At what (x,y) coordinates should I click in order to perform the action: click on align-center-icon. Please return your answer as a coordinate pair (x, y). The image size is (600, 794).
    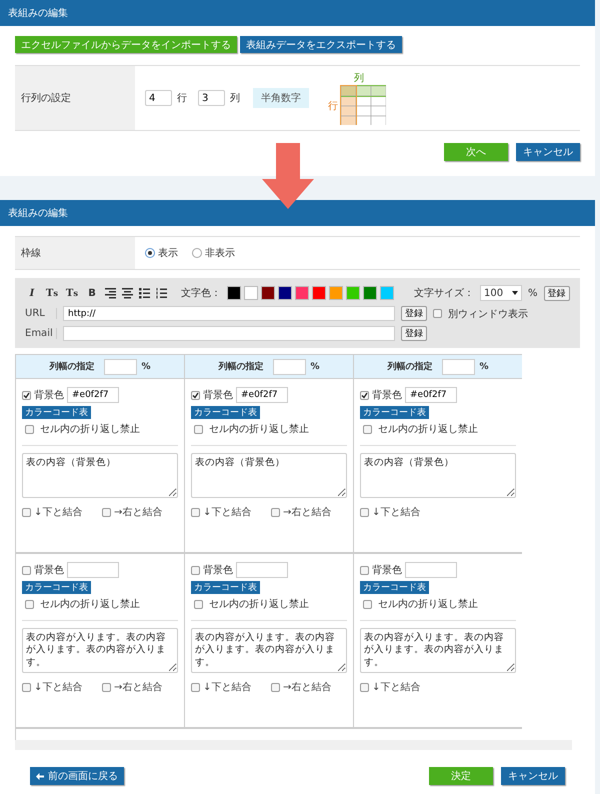
    Looking at the image, I should click on (127, 293).